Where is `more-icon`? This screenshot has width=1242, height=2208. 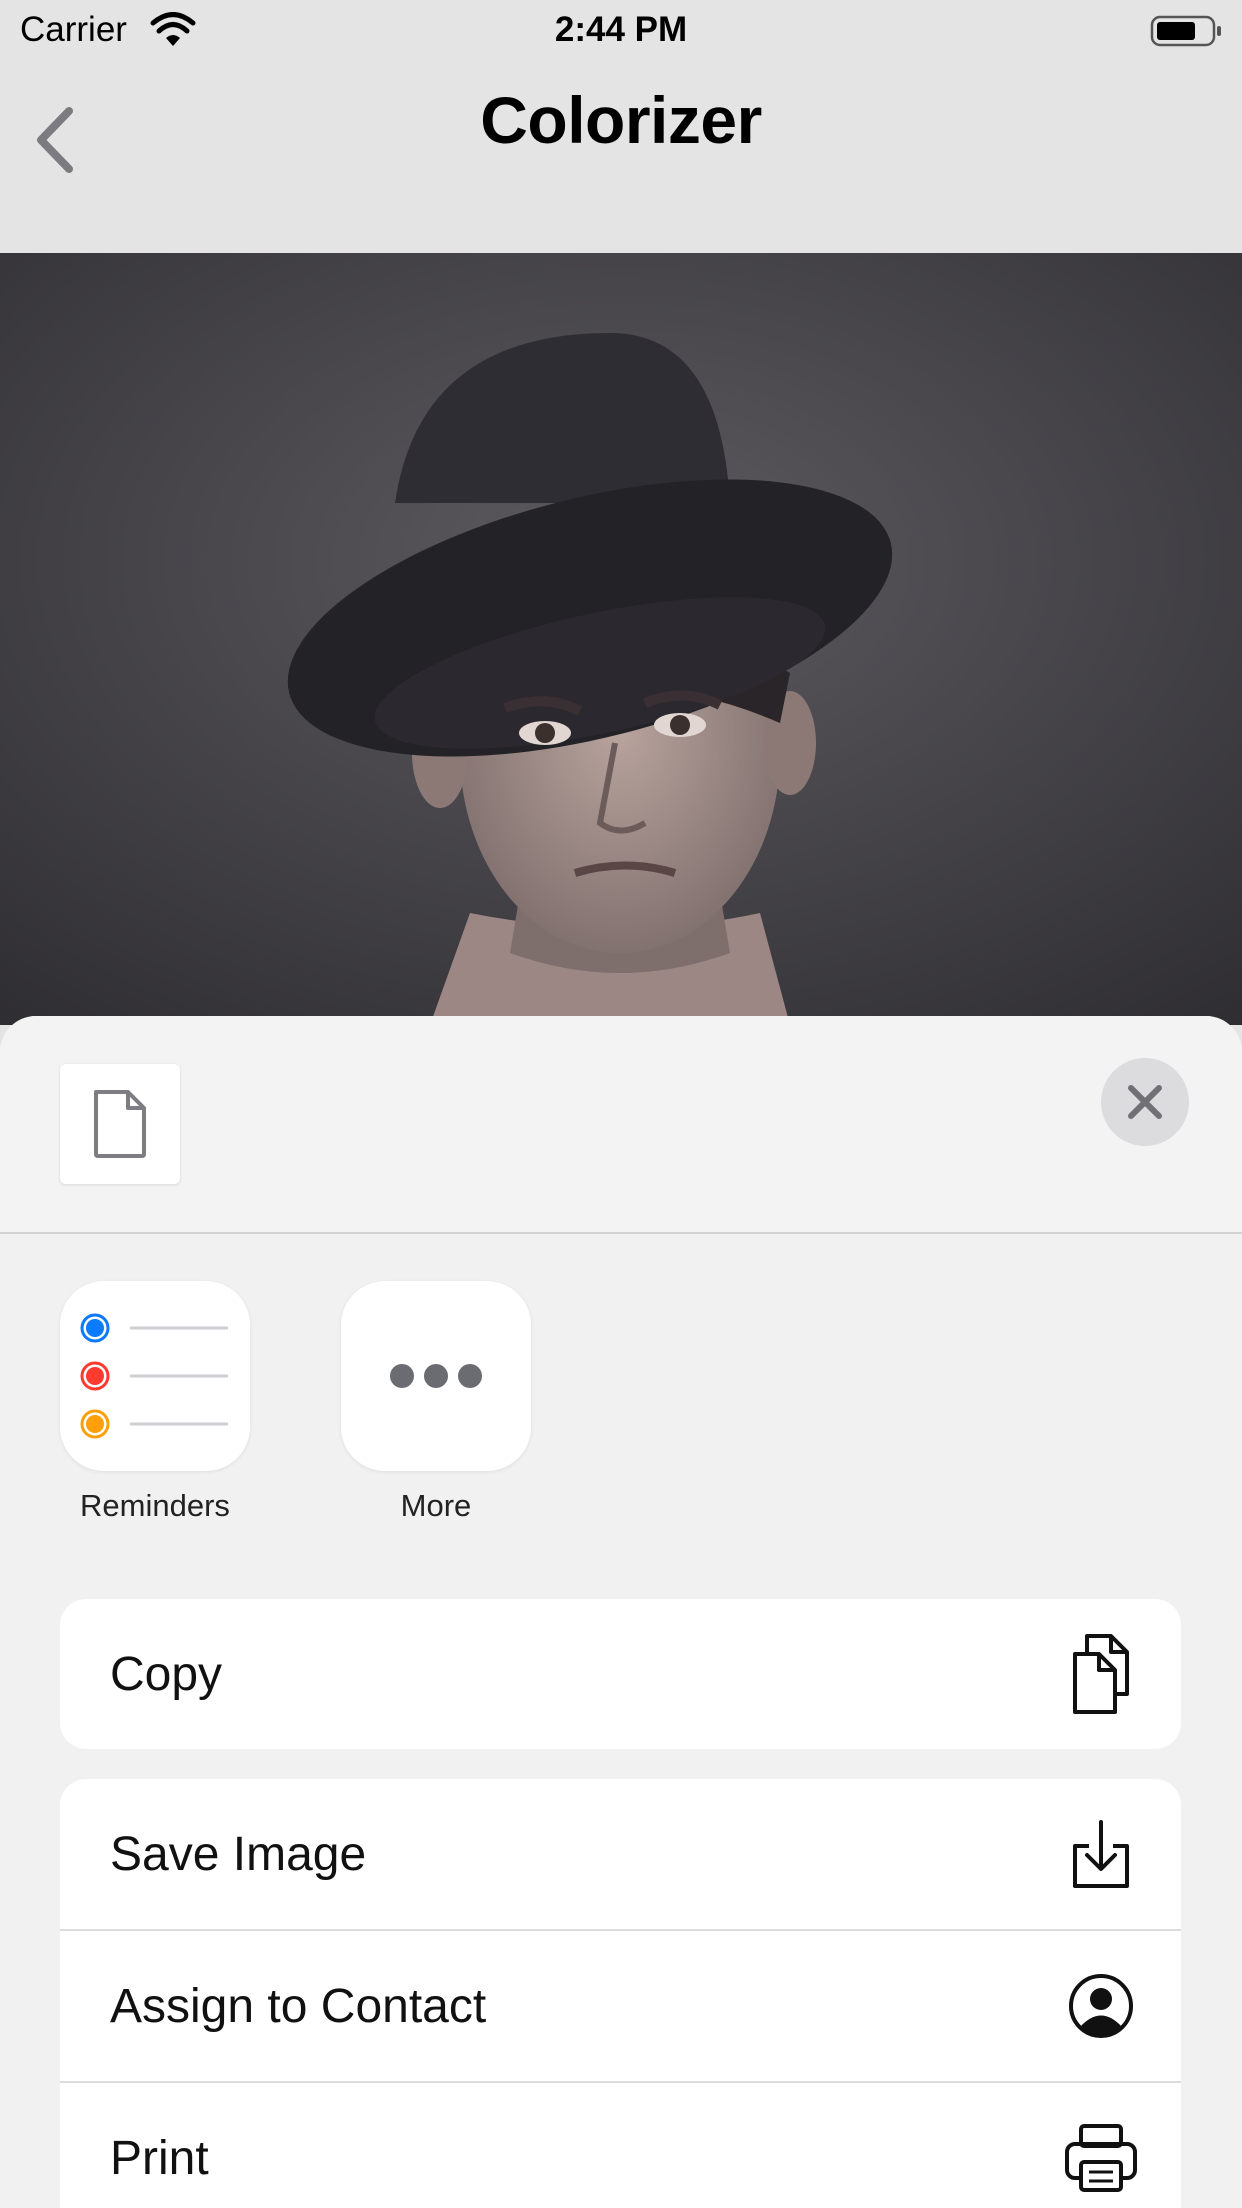
more-icon is located at coordinates (436, 1376).